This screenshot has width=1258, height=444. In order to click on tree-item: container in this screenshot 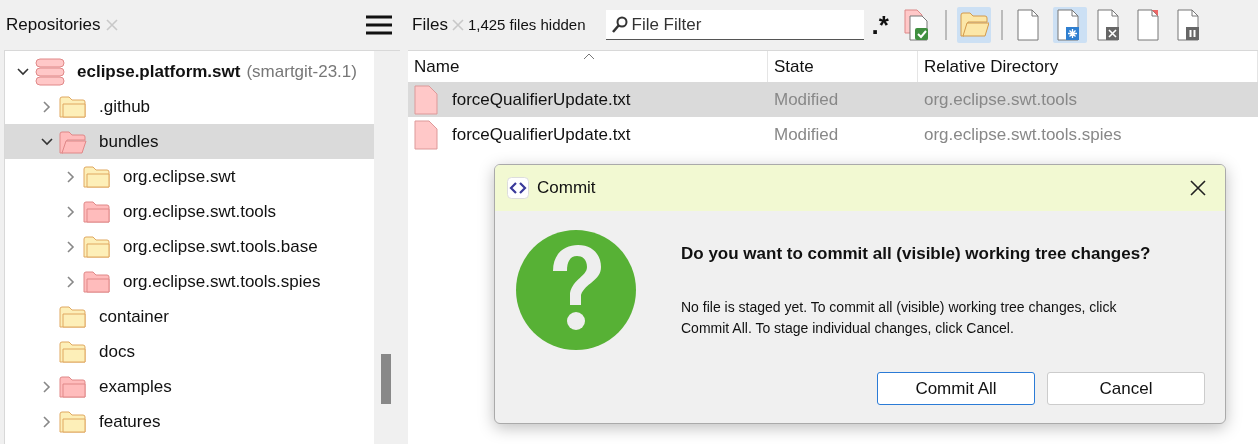, I will do `click(189, 316)`.